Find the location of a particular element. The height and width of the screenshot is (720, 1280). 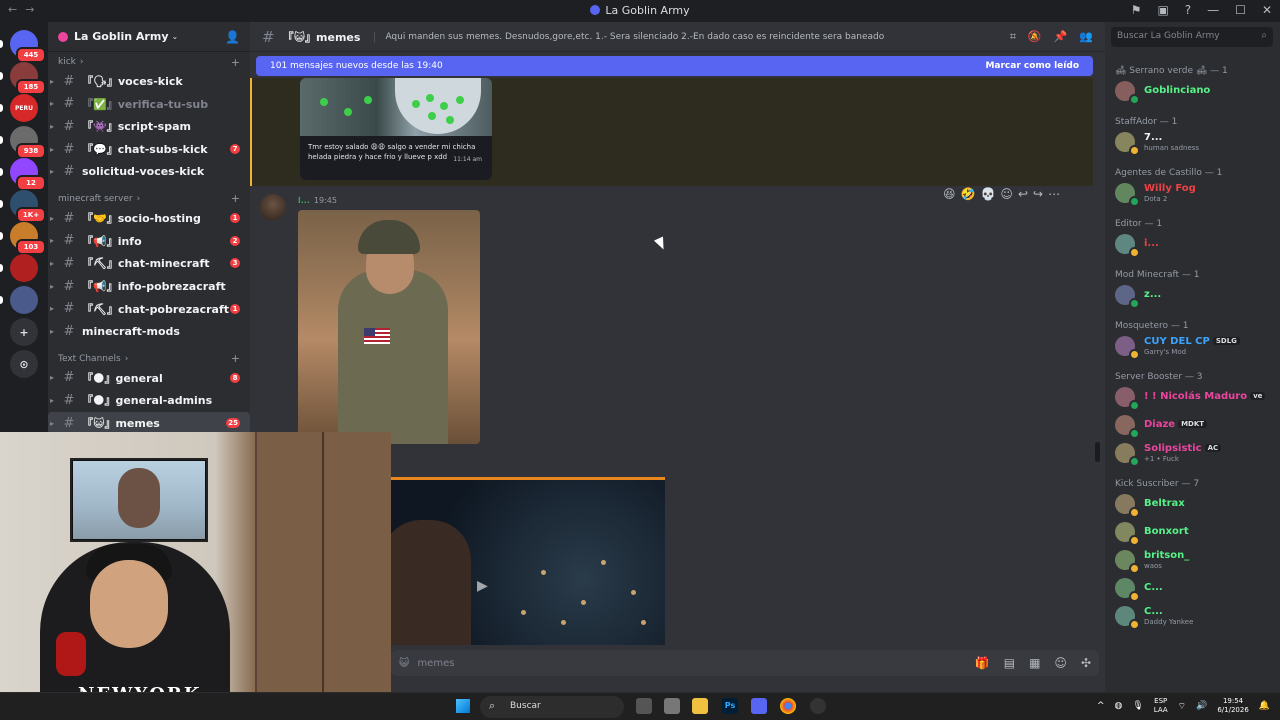

gift-icon: 🎁 is located at coordinates (982, 663).